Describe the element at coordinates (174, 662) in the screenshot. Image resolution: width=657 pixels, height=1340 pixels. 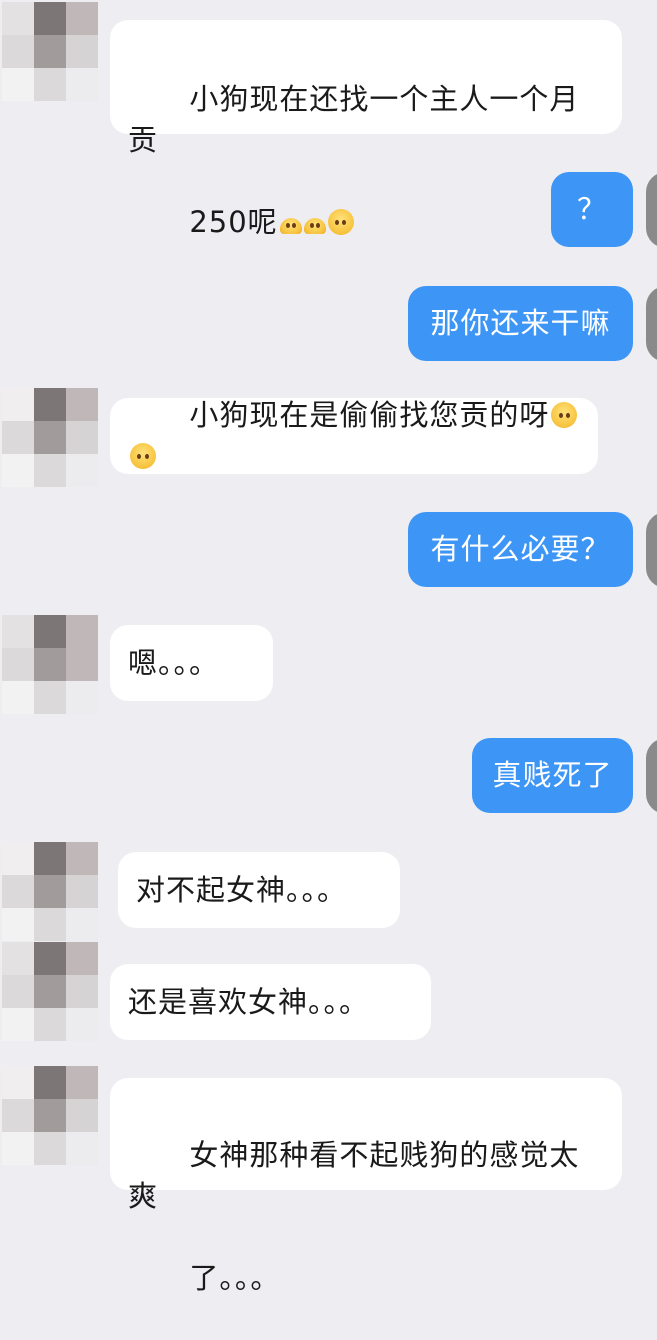
I see `message-text: 嗯。。。` at that location.